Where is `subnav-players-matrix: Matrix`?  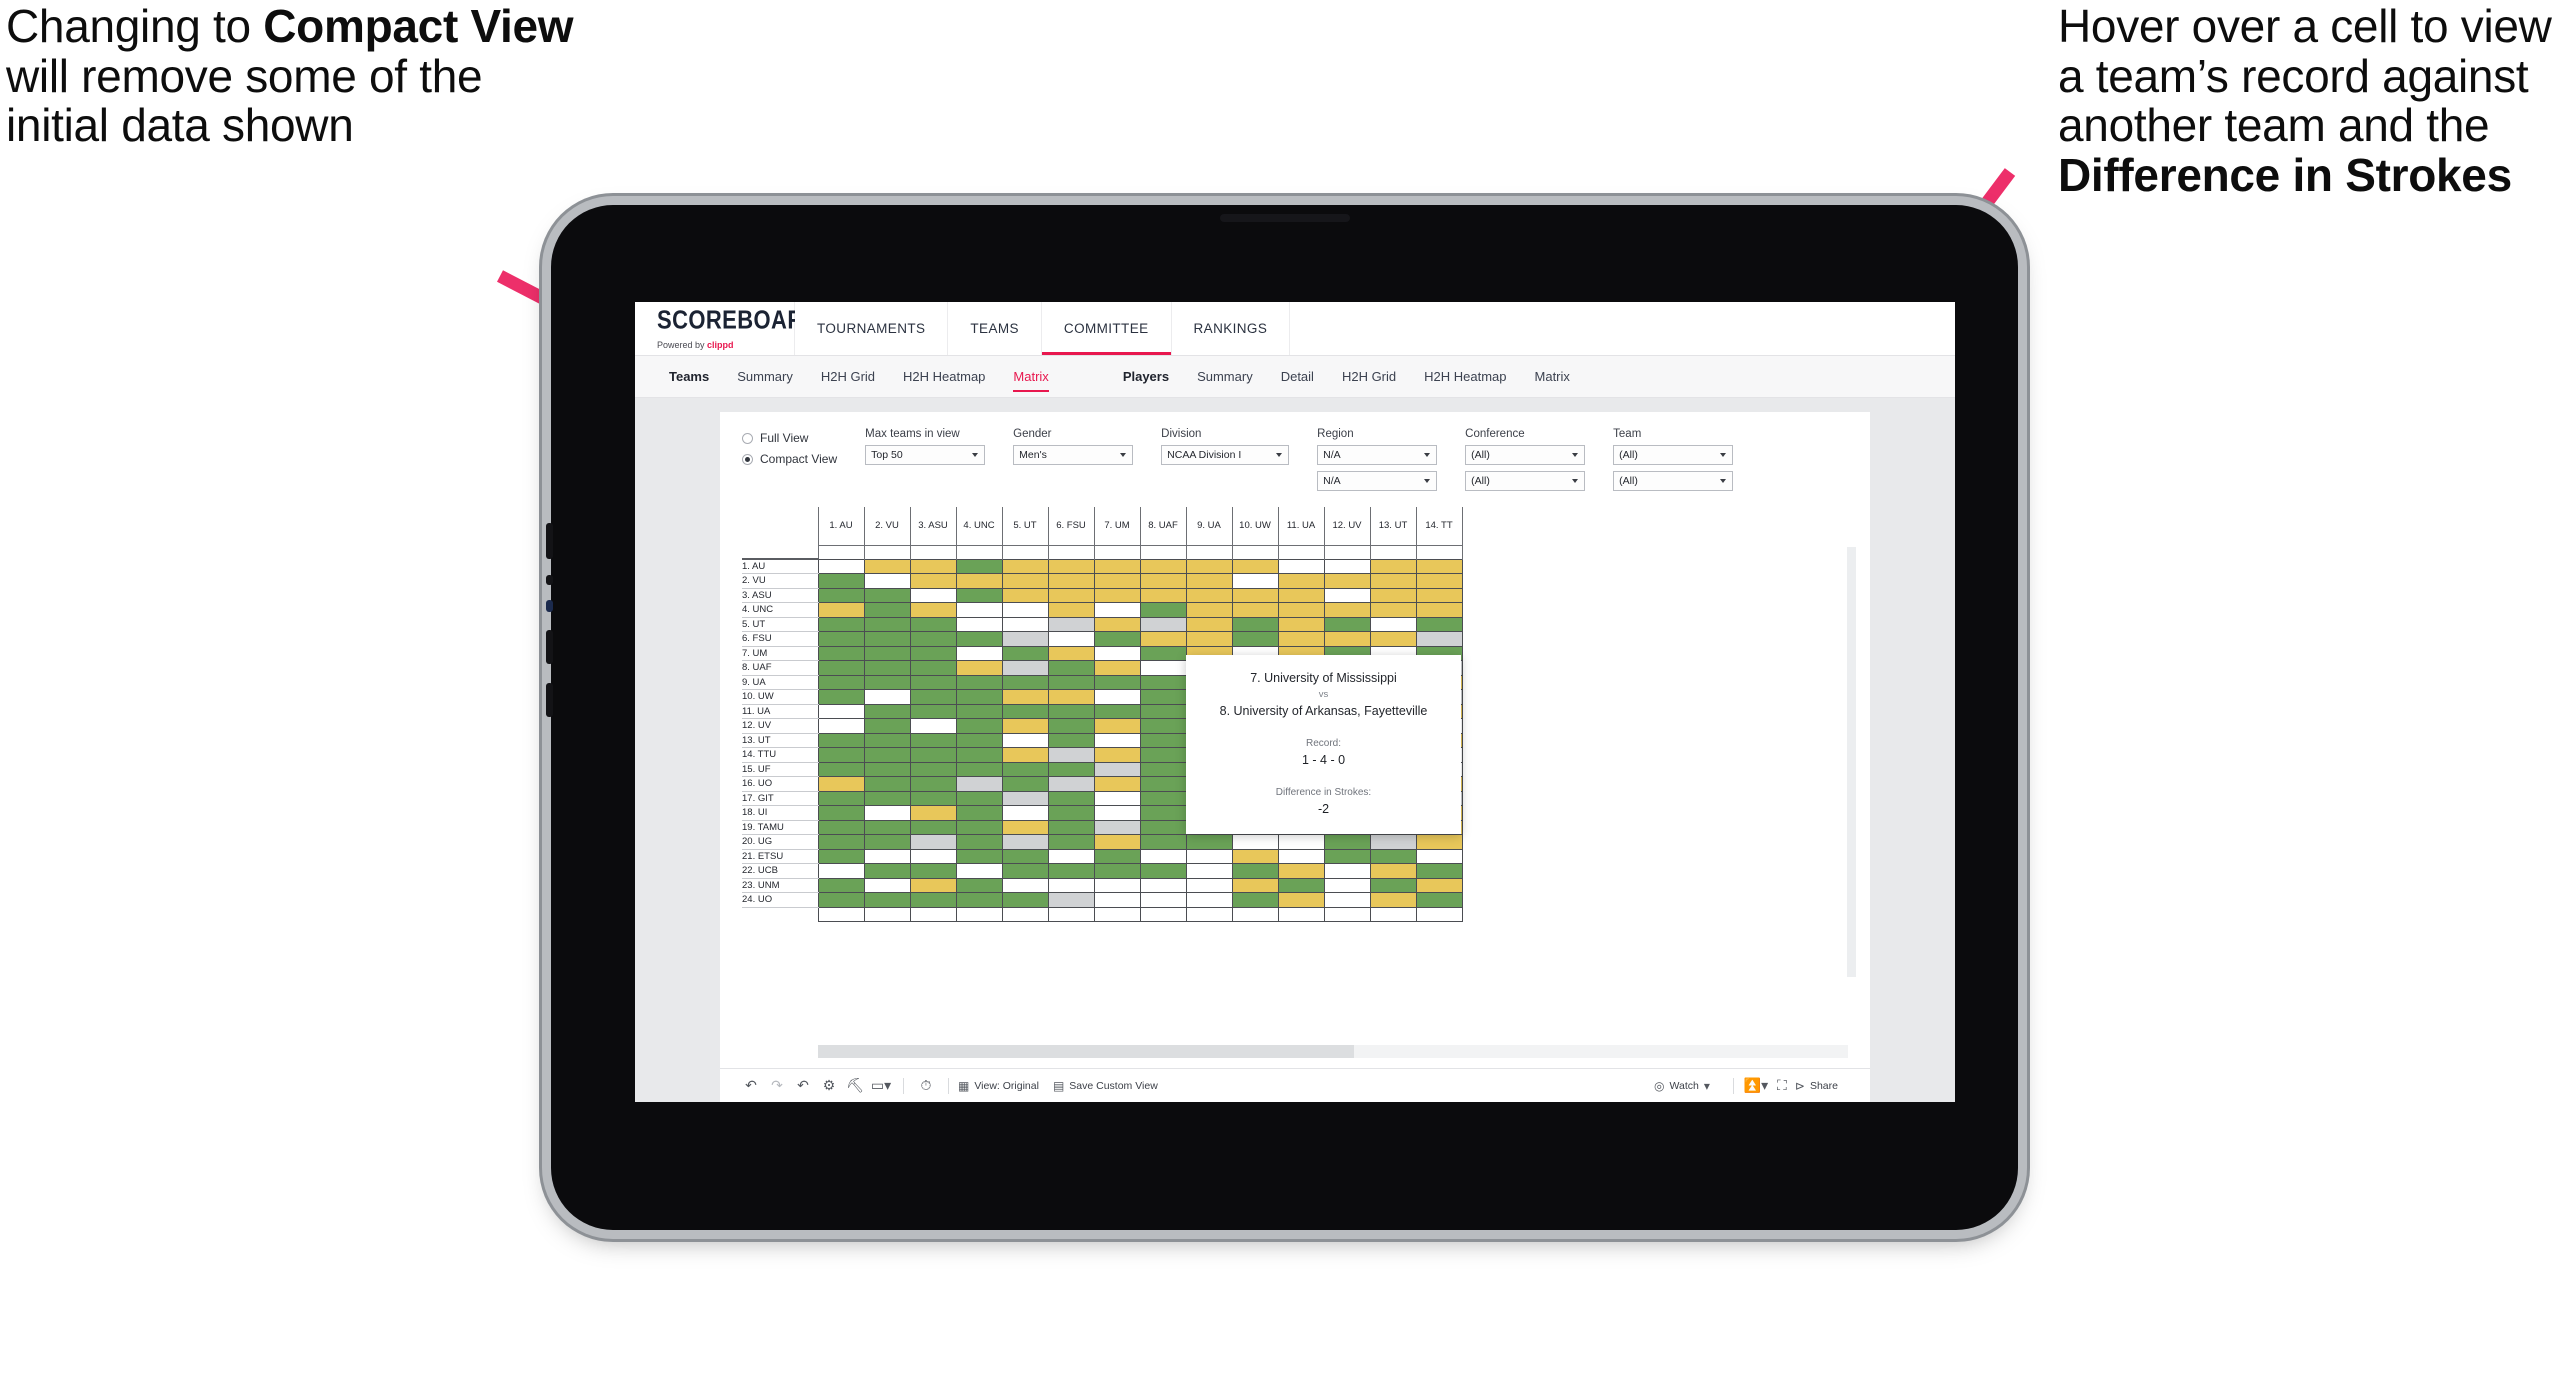 subnav-players-matrix: Matrix is located at coordinates (1552, 376).